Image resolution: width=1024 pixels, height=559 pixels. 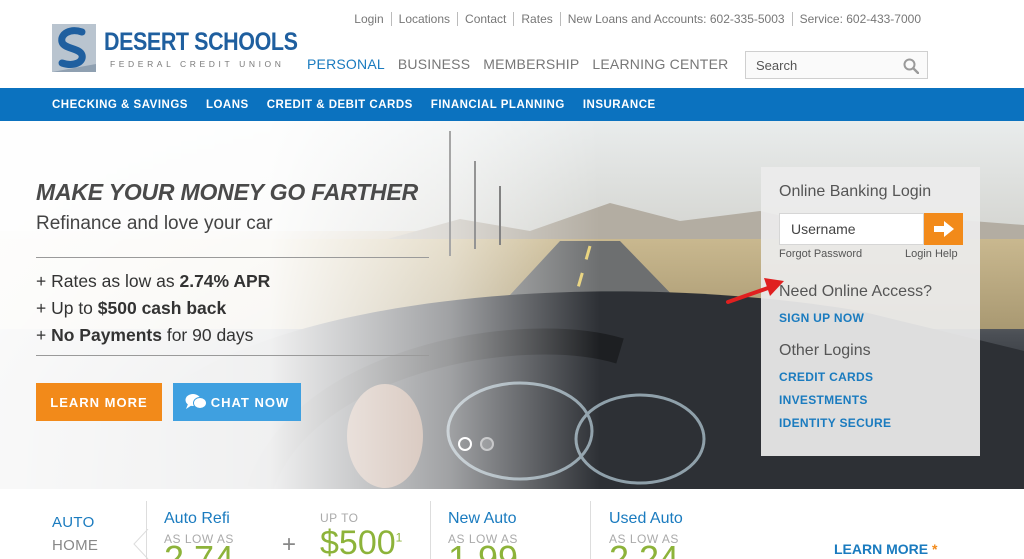 I want to click on utility-rates: Rates, so click(x=536, y=19).